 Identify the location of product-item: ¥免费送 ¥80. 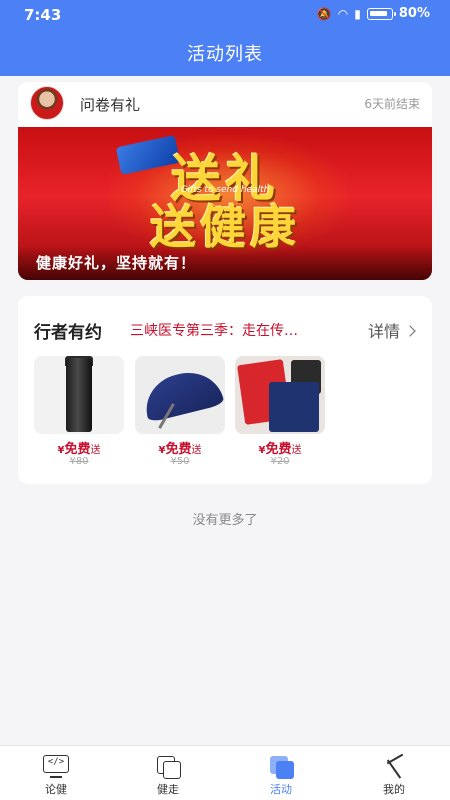
(79, 415).